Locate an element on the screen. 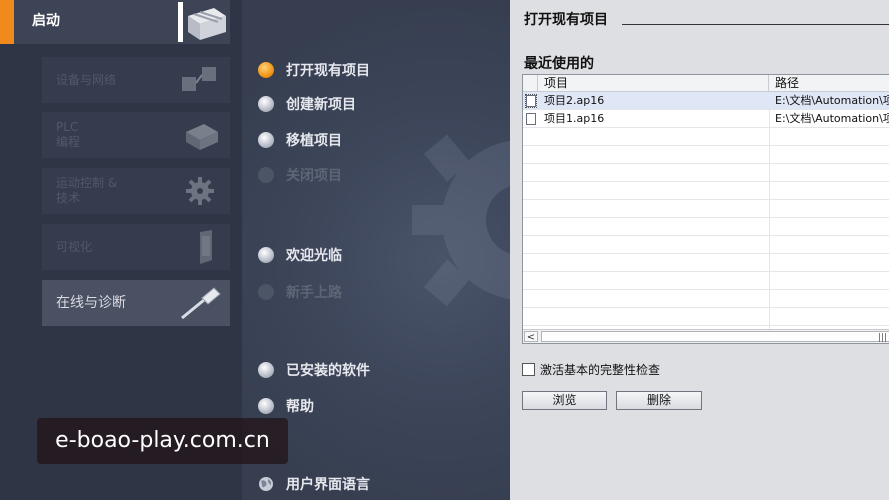  menu-item-label: 移植项目 is located at coordinates (314, 141).